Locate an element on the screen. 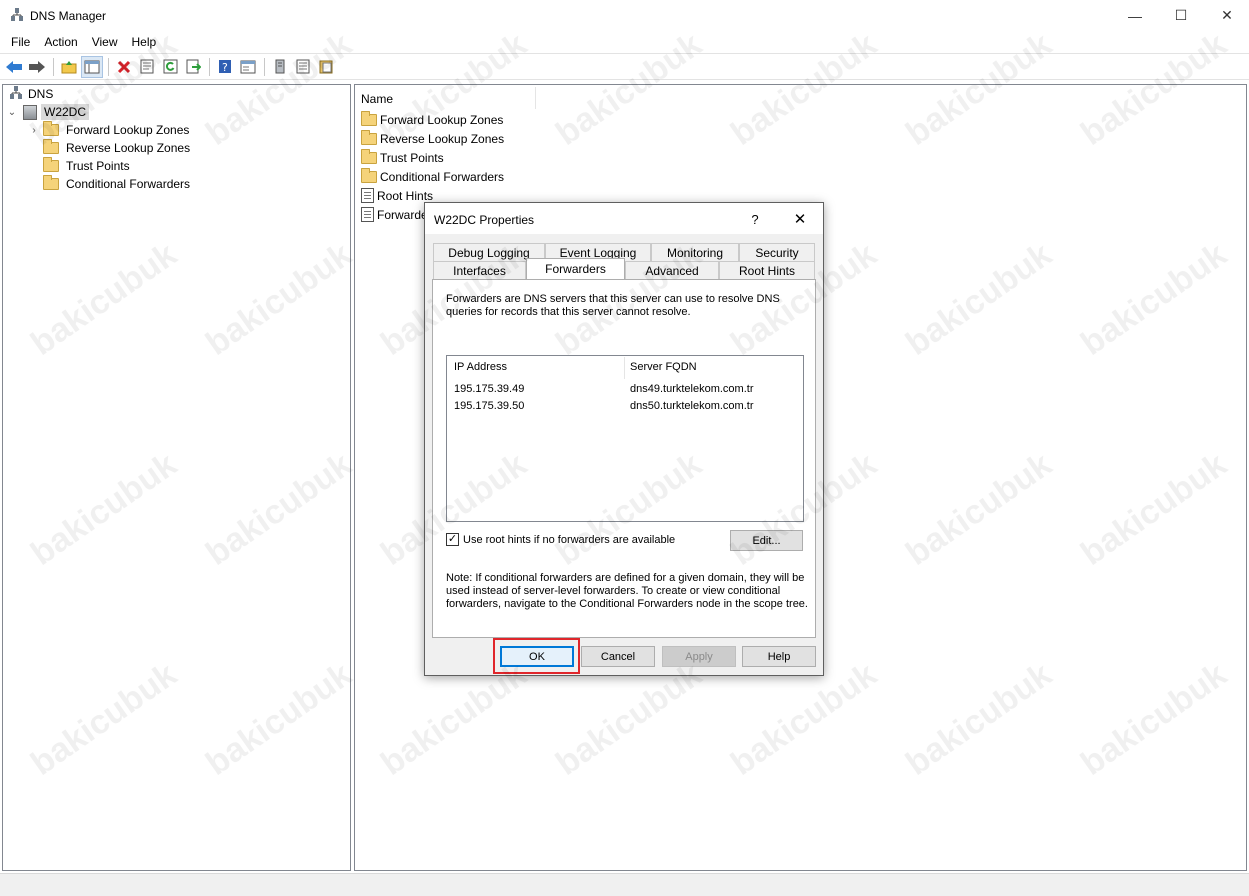 The height and width of the screenshot is (896, 1249). maximize-button: ☐ is located at coordinates (1181, 15).